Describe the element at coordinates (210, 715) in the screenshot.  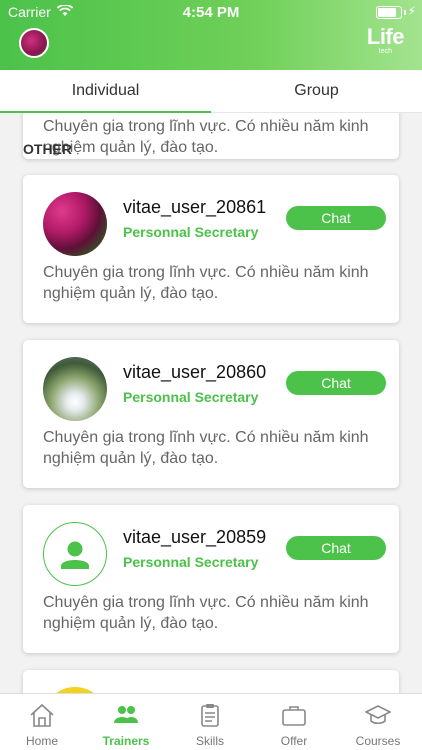
I see `clipboard-icon` at that location.